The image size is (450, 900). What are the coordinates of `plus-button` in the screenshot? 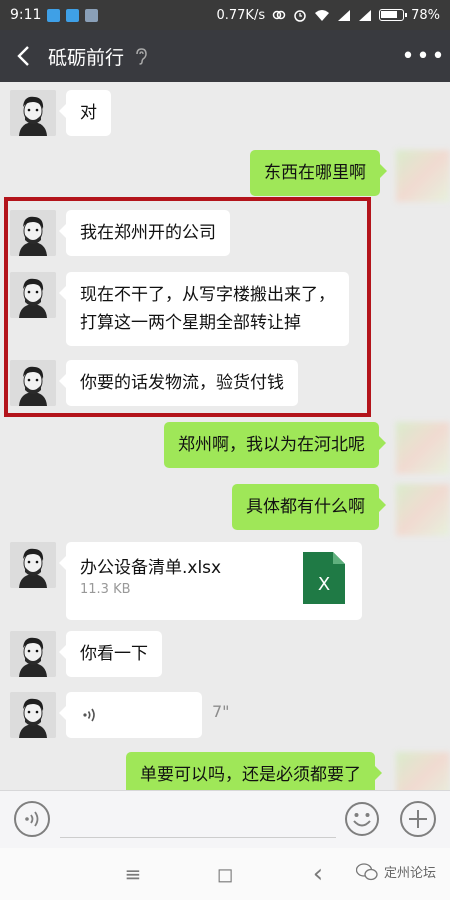 It's located at (418, 819).